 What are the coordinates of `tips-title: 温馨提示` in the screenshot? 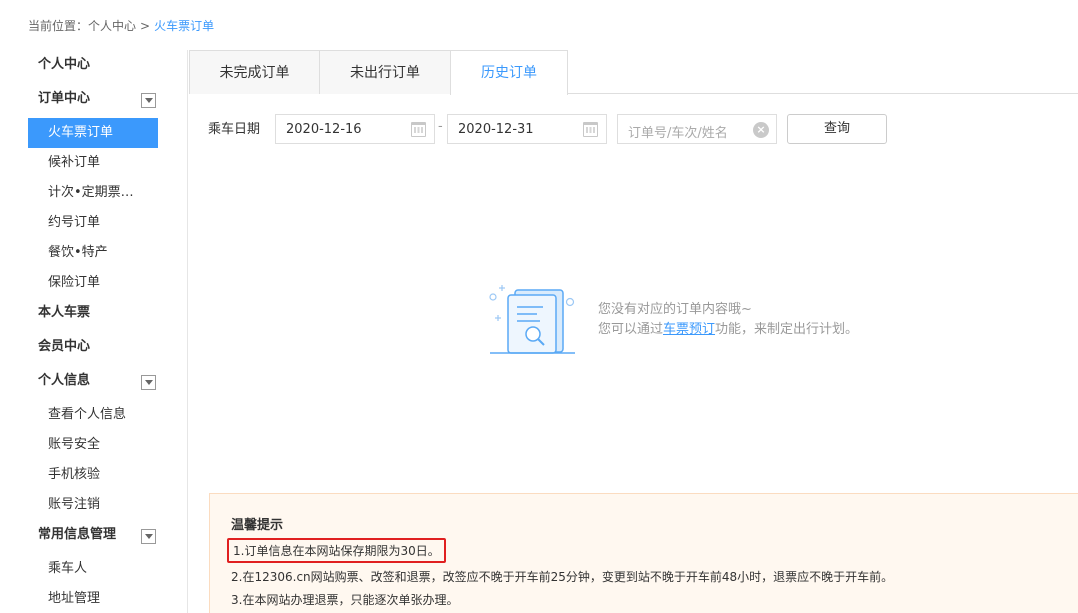 It's located at (257, 525).